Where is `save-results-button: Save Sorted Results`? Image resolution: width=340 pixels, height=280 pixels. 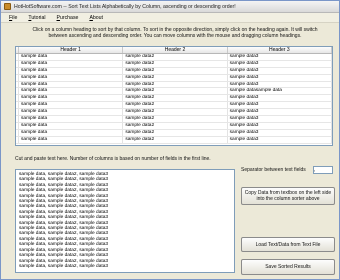 save-results-button: Save Sorted Results is located at coordinates (288, 267).